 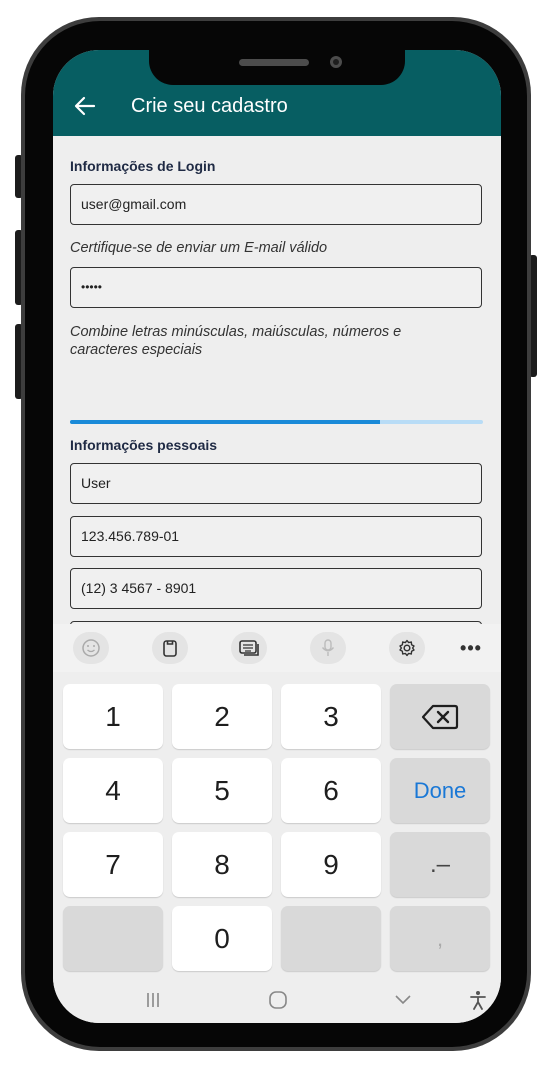 What do you see at coordinates (331, 864) in the screenshot?
I see `key-9: 9` at bounding box center [331, 864].